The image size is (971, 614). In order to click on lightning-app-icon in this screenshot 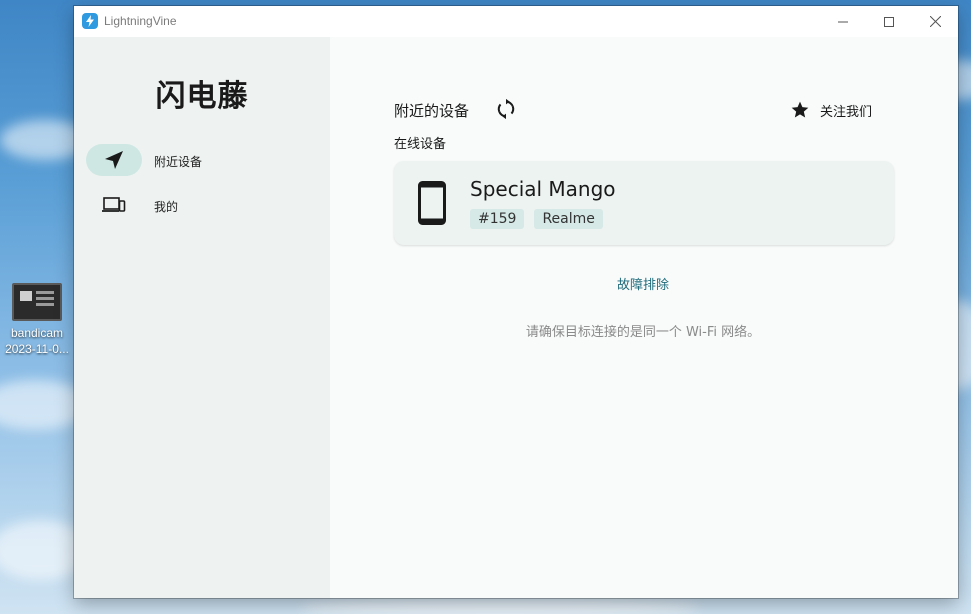, I will do `click(90, 21)`.